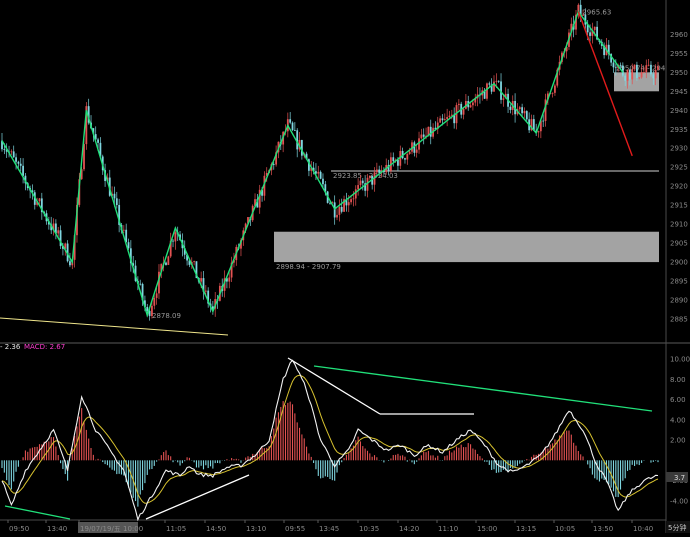 This screenshot has width=690, height=537. Describe the element at coordinates (369, 529) in the screenshot. I see `time-tick-label: 10:35` at that location.